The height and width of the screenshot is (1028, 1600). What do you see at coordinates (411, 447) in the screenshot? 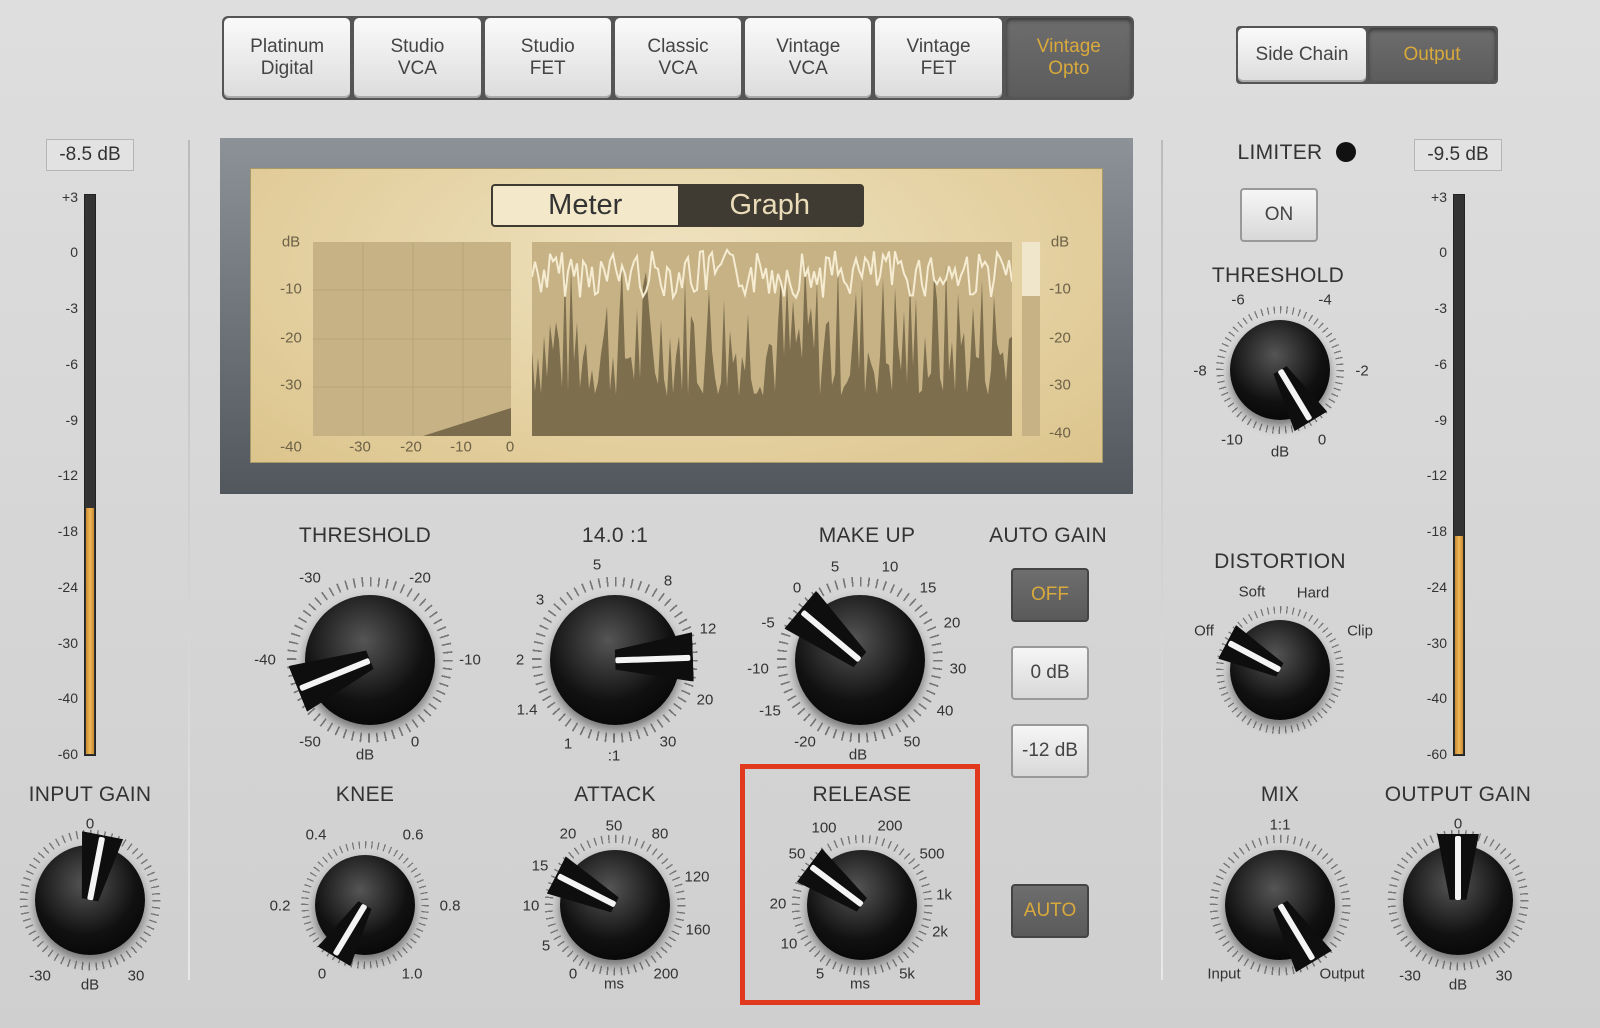
I see `graph-x-label: -20` at bounding box center [411, 447].